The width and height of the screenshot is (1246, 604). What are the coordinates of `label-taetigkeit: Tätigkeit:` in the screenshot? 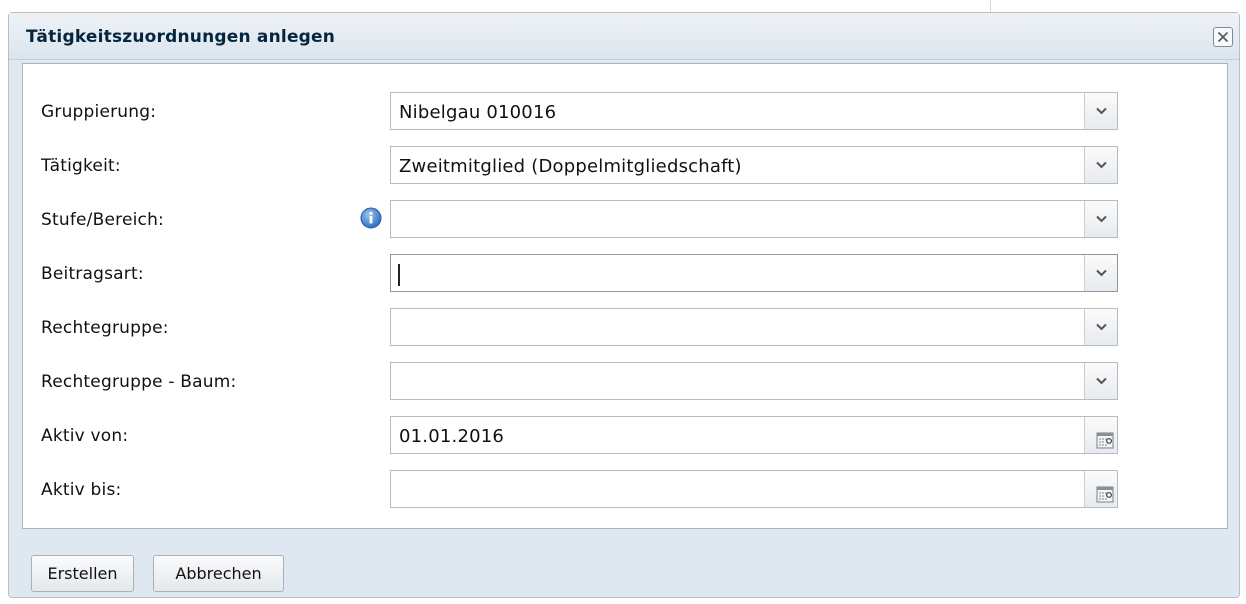 It's located at (81, 166).